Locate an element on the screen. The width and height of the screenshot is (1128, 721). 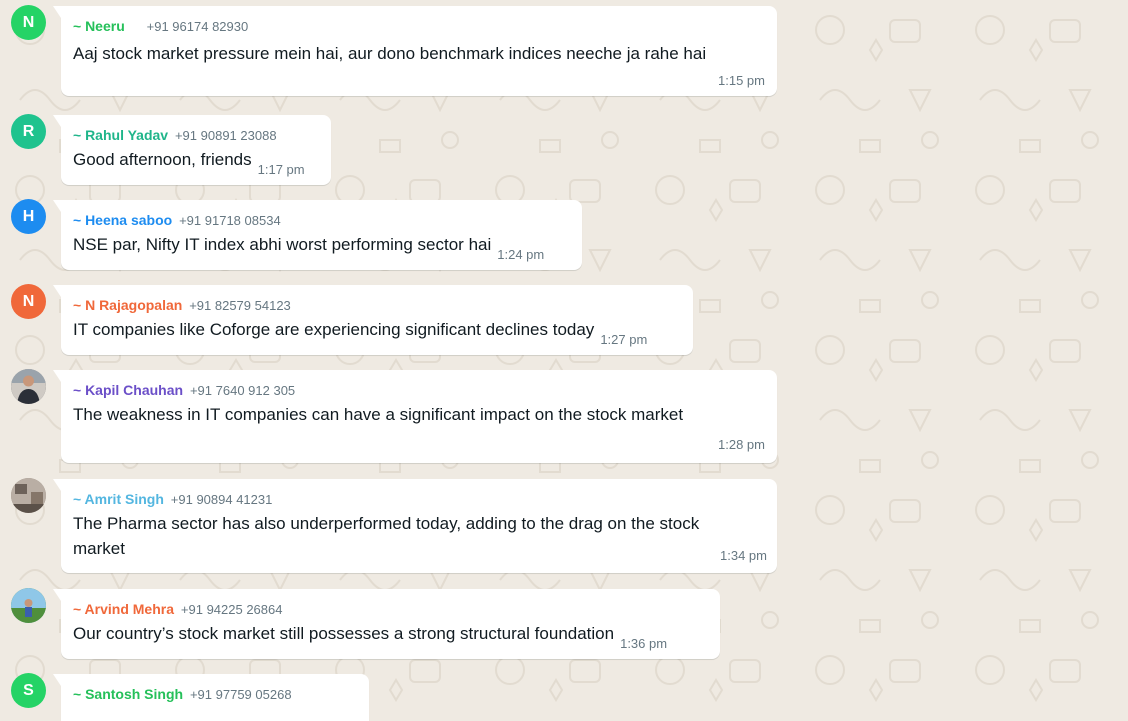
sender-name: ~ Arvind Mehra is located at coordinates (123, 609).